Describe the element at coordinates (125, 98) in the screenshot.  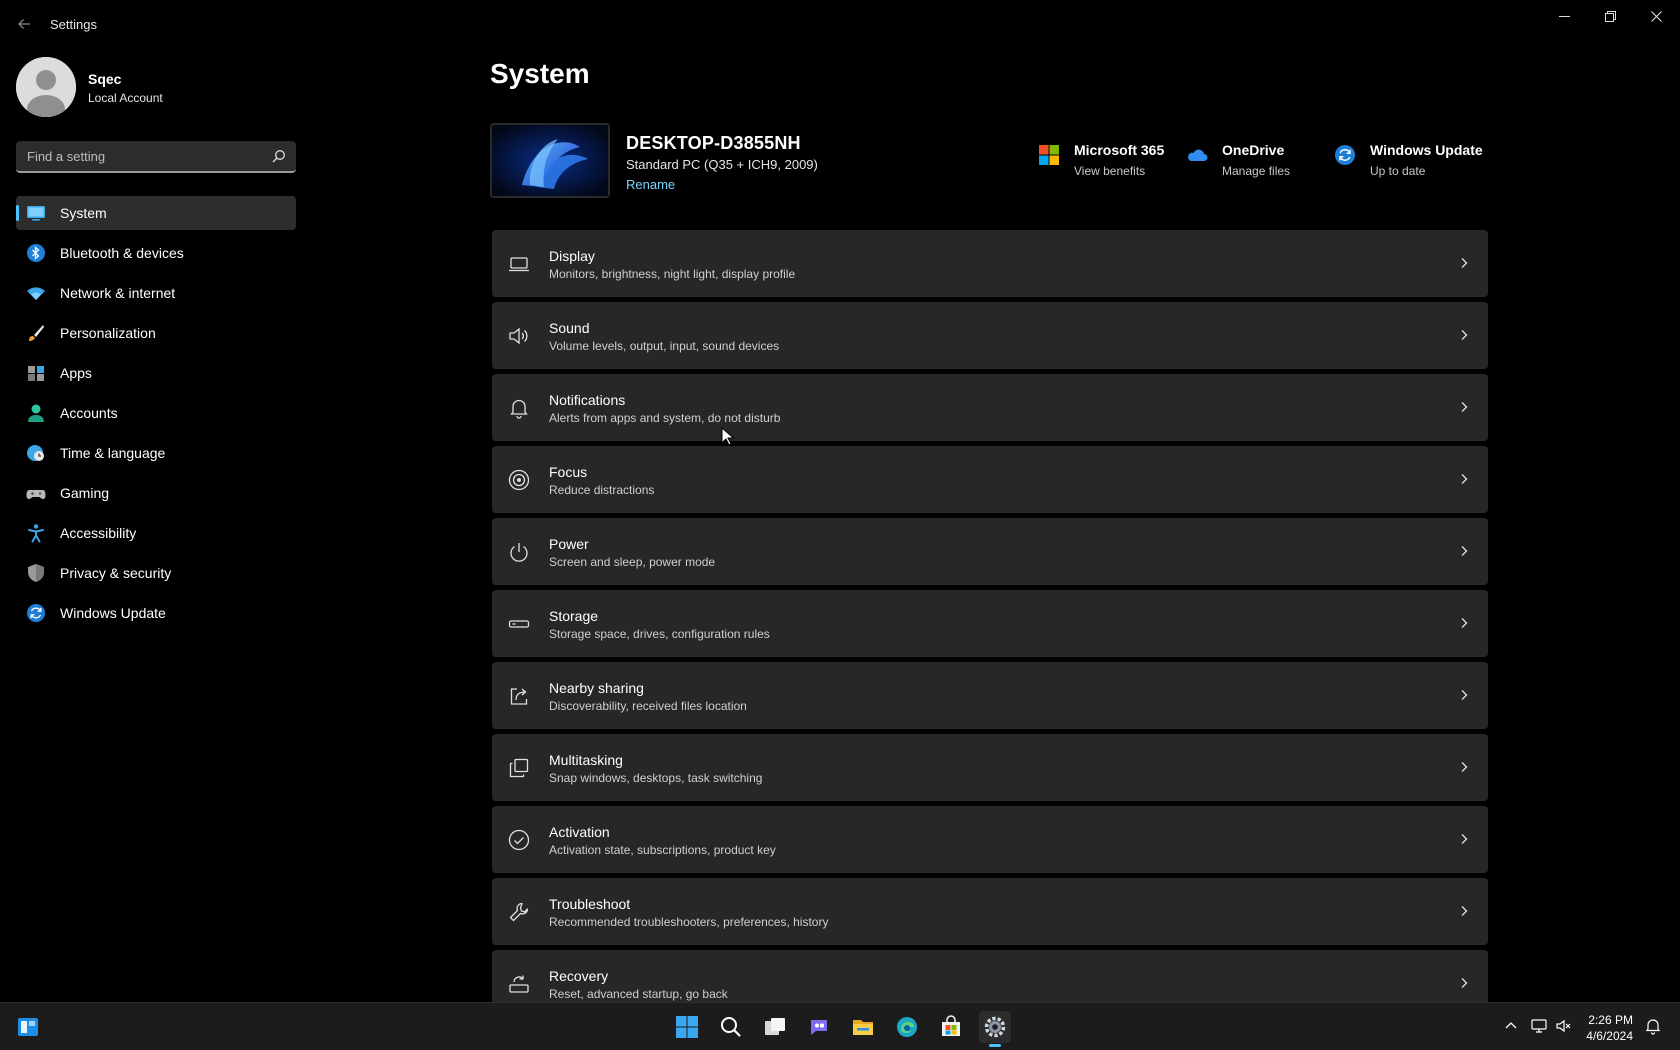
I see `account-type: Local Account` at that location.